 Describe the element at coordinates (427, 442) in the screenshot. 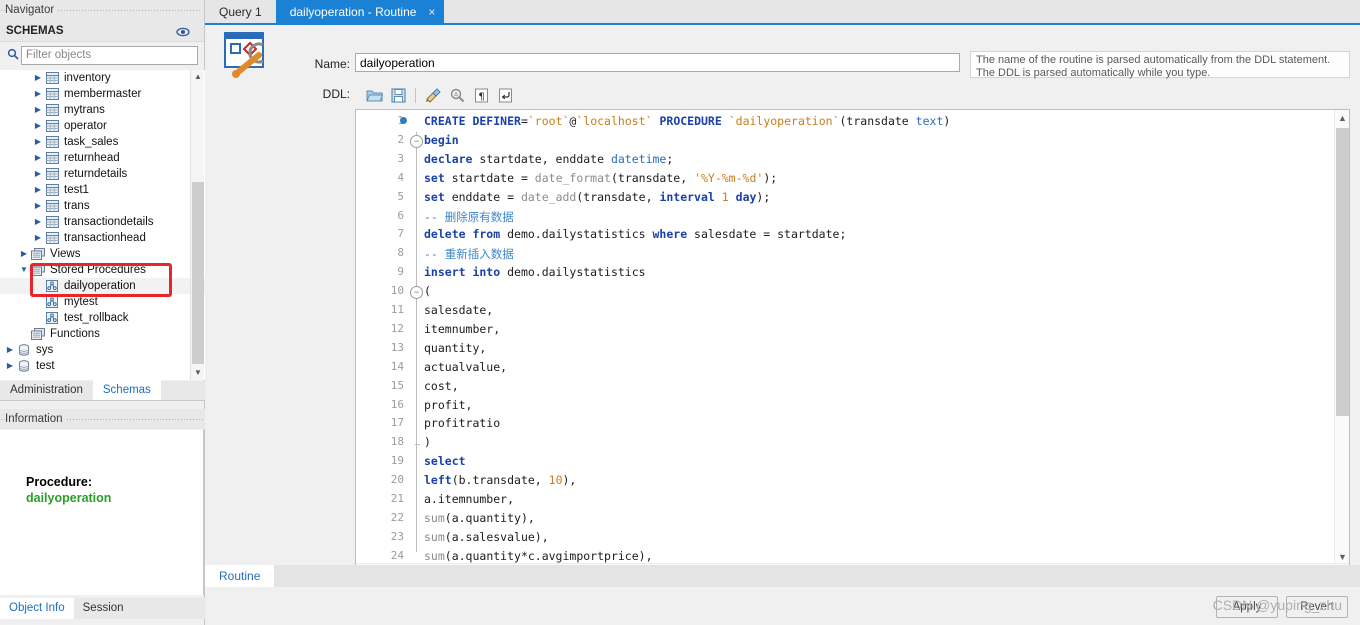

I see `code-line: )` at that location.